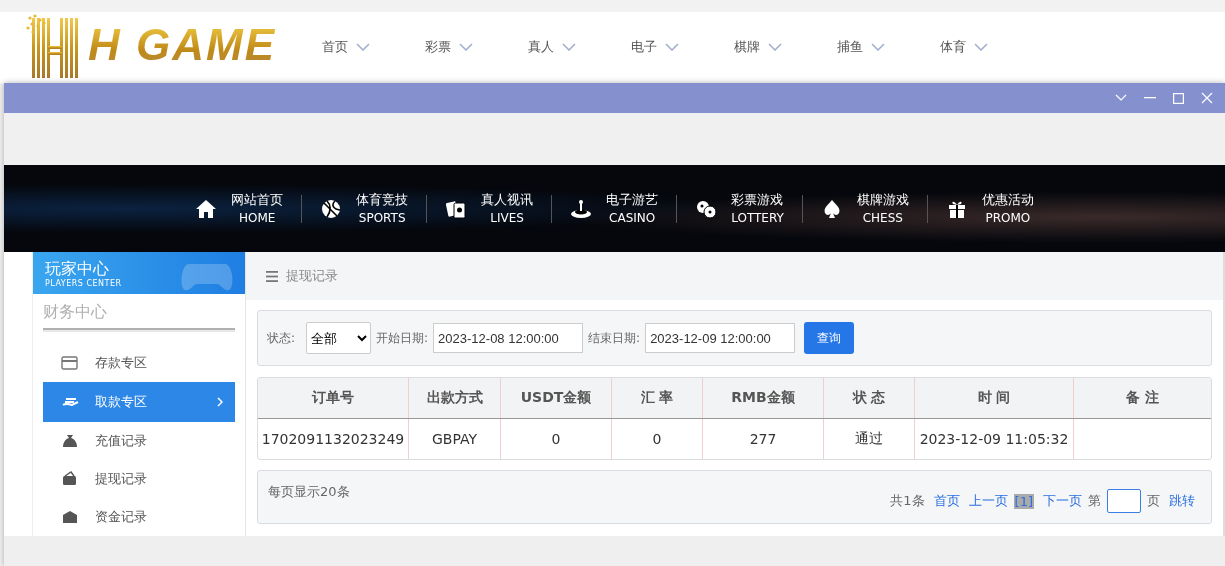 This screenshot has height=566, width=1225. I want to click on nav-link: 真人, so click(579, 47).